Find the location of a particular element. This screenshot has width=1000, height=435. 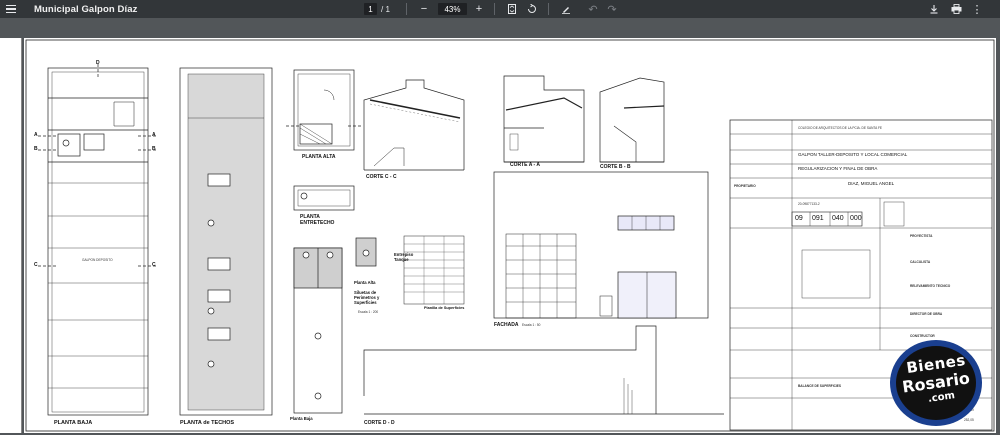

label-corte-cc: CORTE C - C is located at coordinates (381, 177).